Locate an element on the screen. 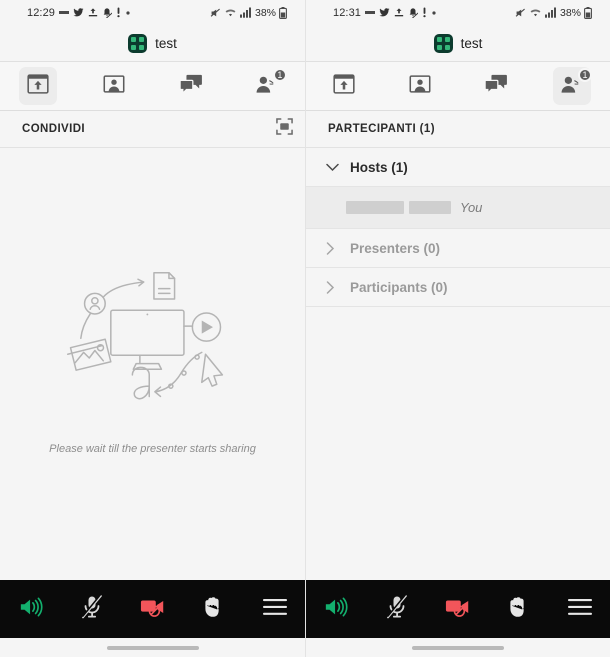  right-system-nav-bar is located at coordinates (458, 647).